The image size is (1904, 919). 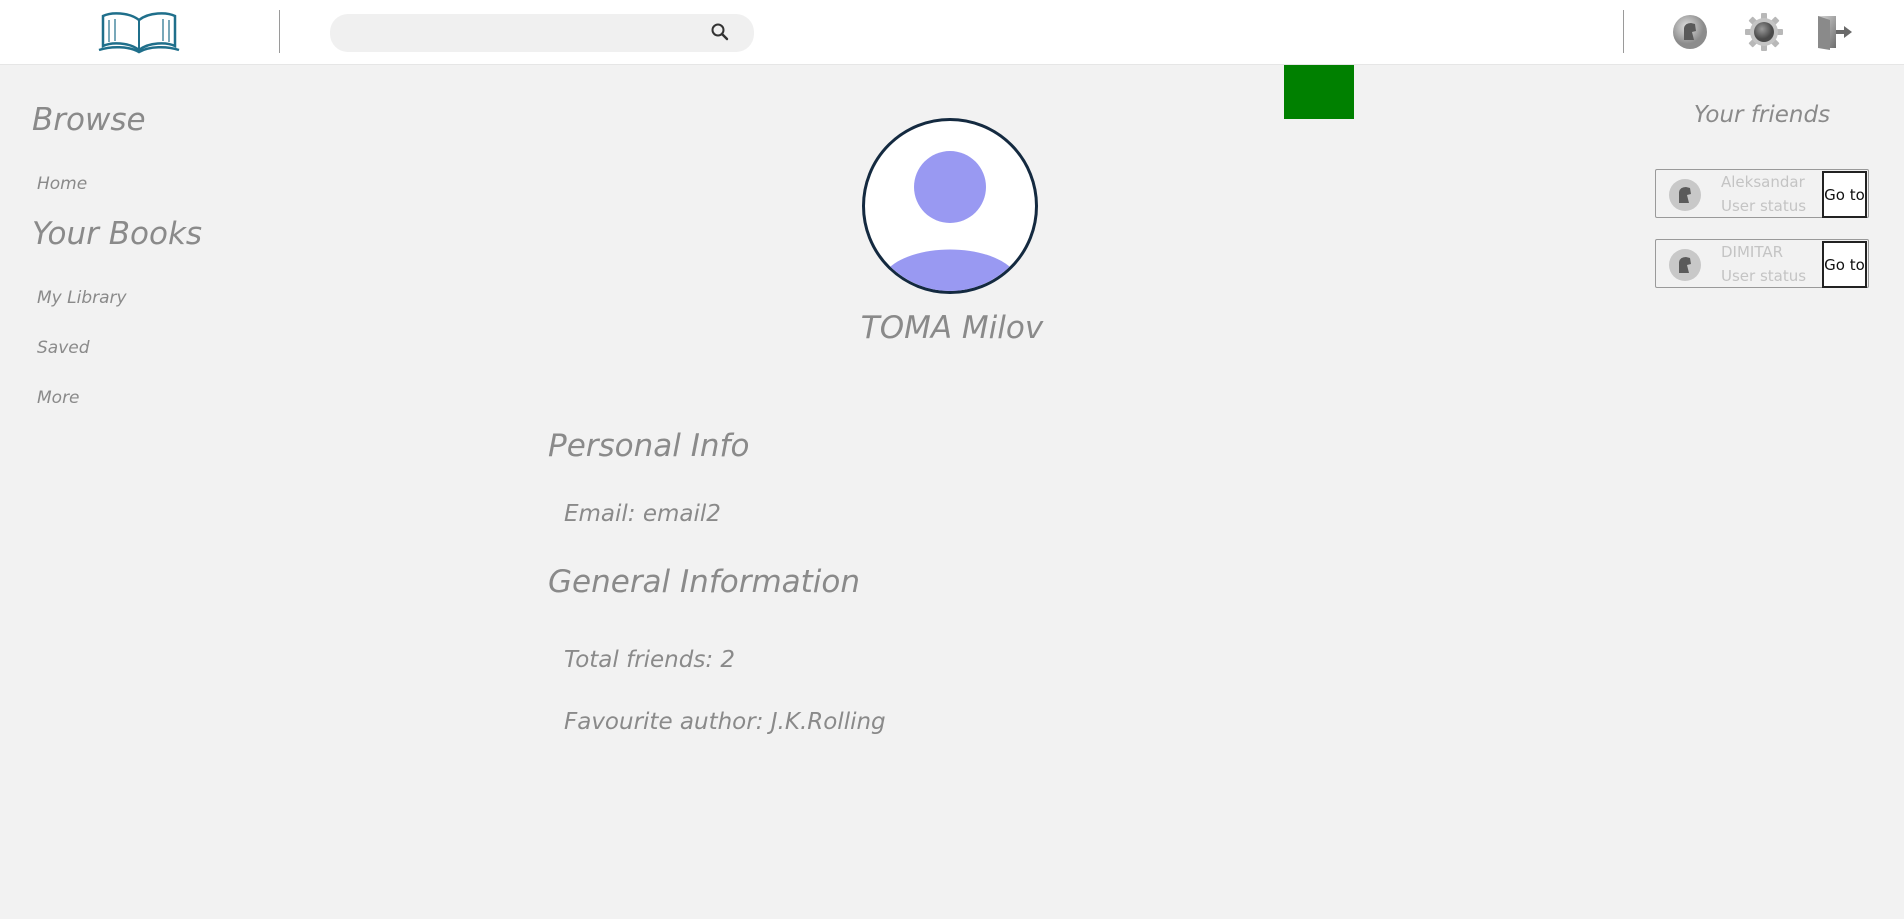 What do you see at coordinates (89, 120) in the screenshot?
I see `sidebar-heading-browse: Browse` at bounding box center [89, 120].